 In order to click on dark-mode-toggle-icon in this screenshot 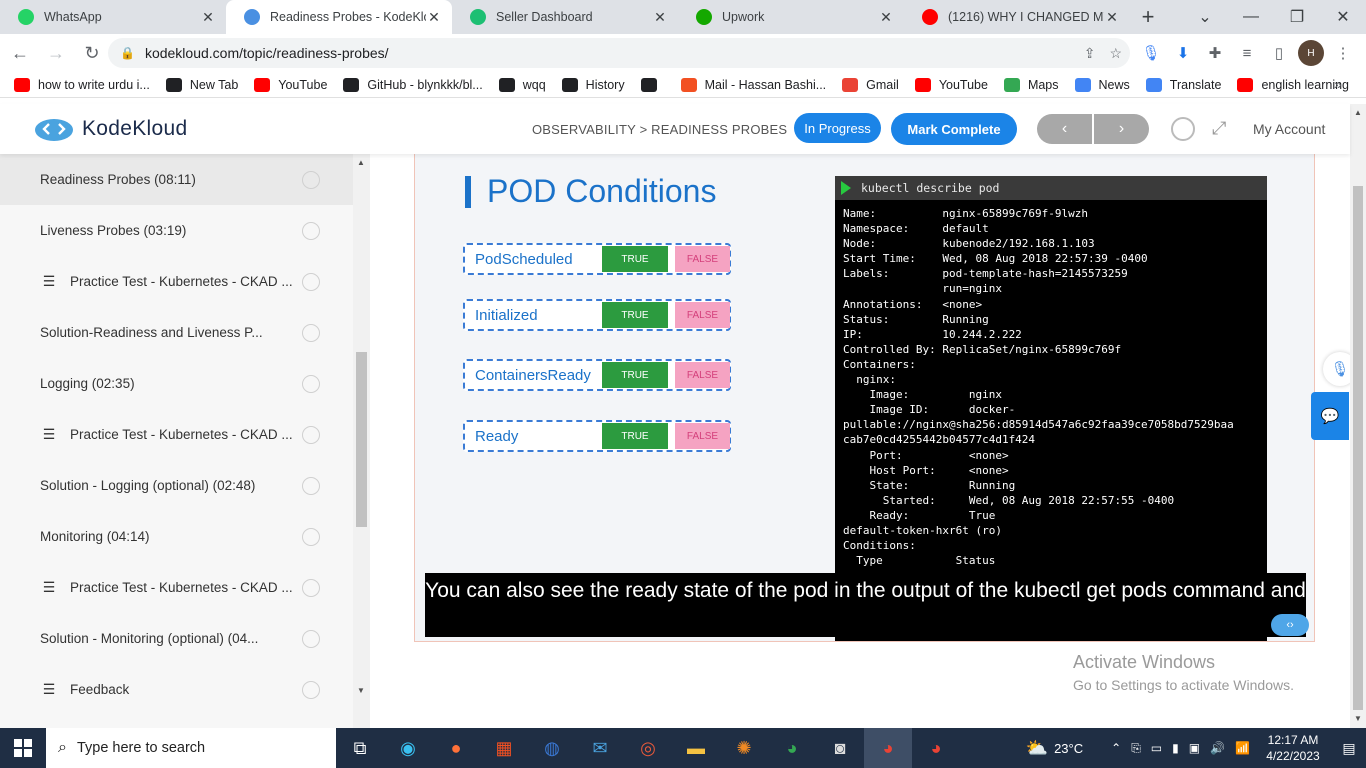, I will do `click(1183, 129)`.